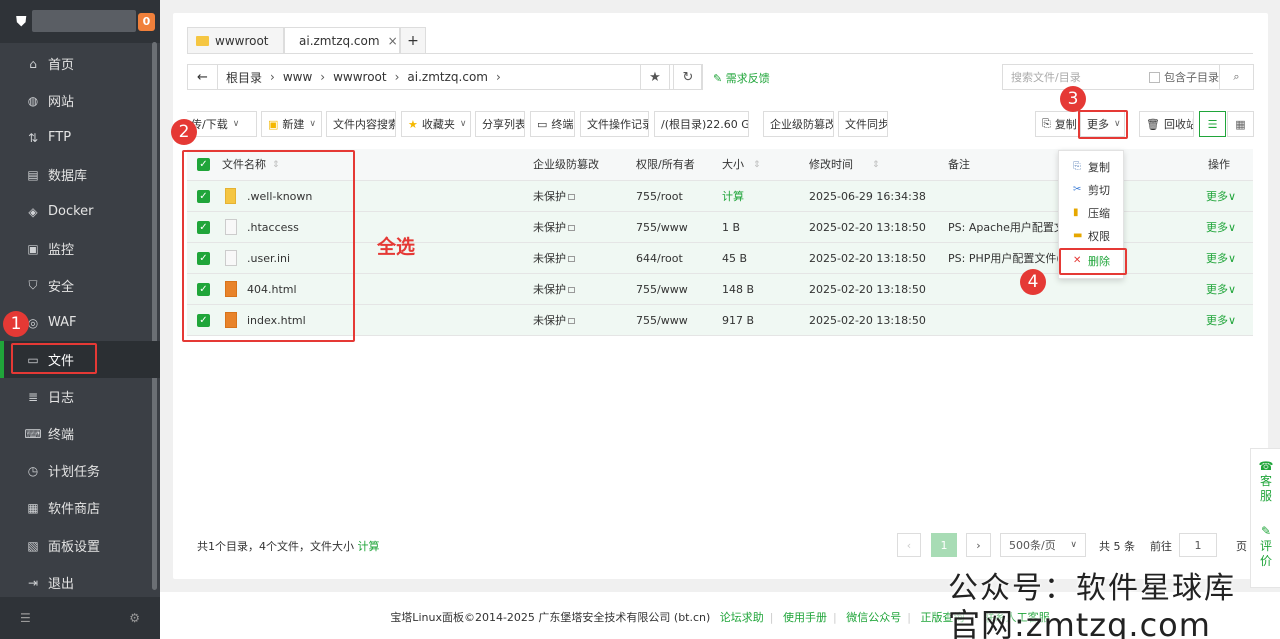 The height and width of the screenshot is (639, 1280). I want to click on size-calc-link: 计算, so click(733, 196).